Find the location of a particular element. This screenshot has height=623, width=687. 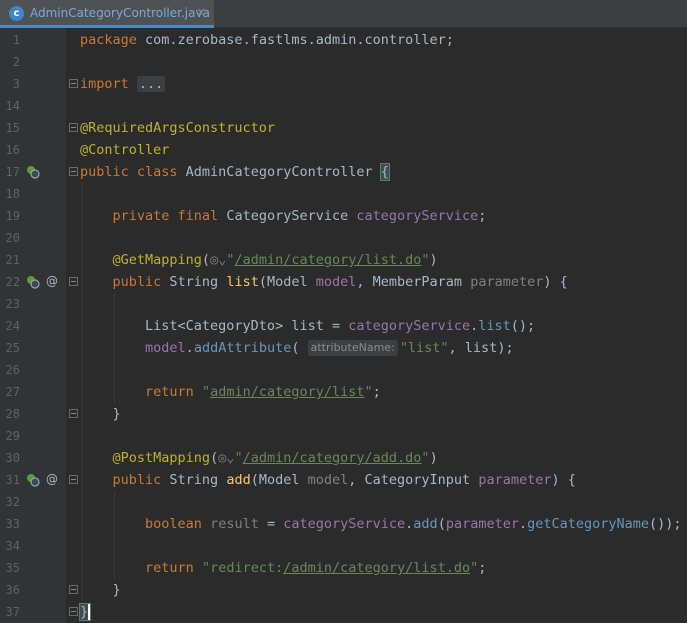

code-line: 27 return "admin/category/list"; is located at coordinates (343, 392).